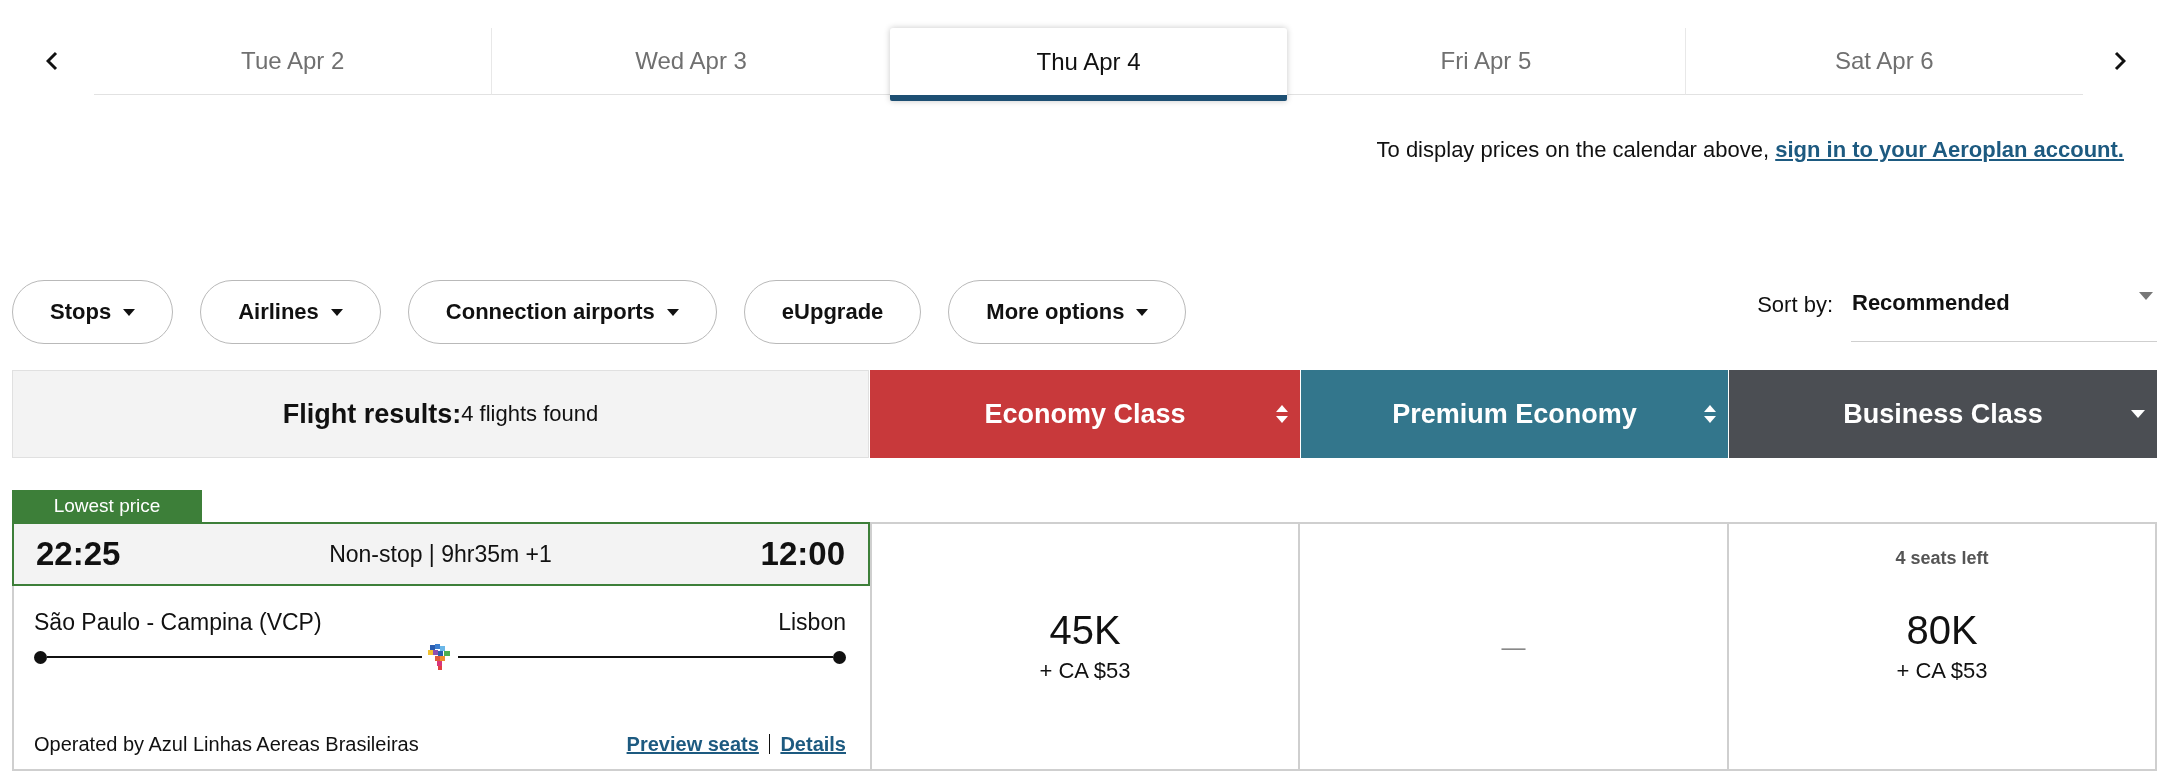 This screenshot has height=784, width=2170. Describe the element at coordinates (813, 744) in the screenshot. I see `flight-link: Details` at that location.